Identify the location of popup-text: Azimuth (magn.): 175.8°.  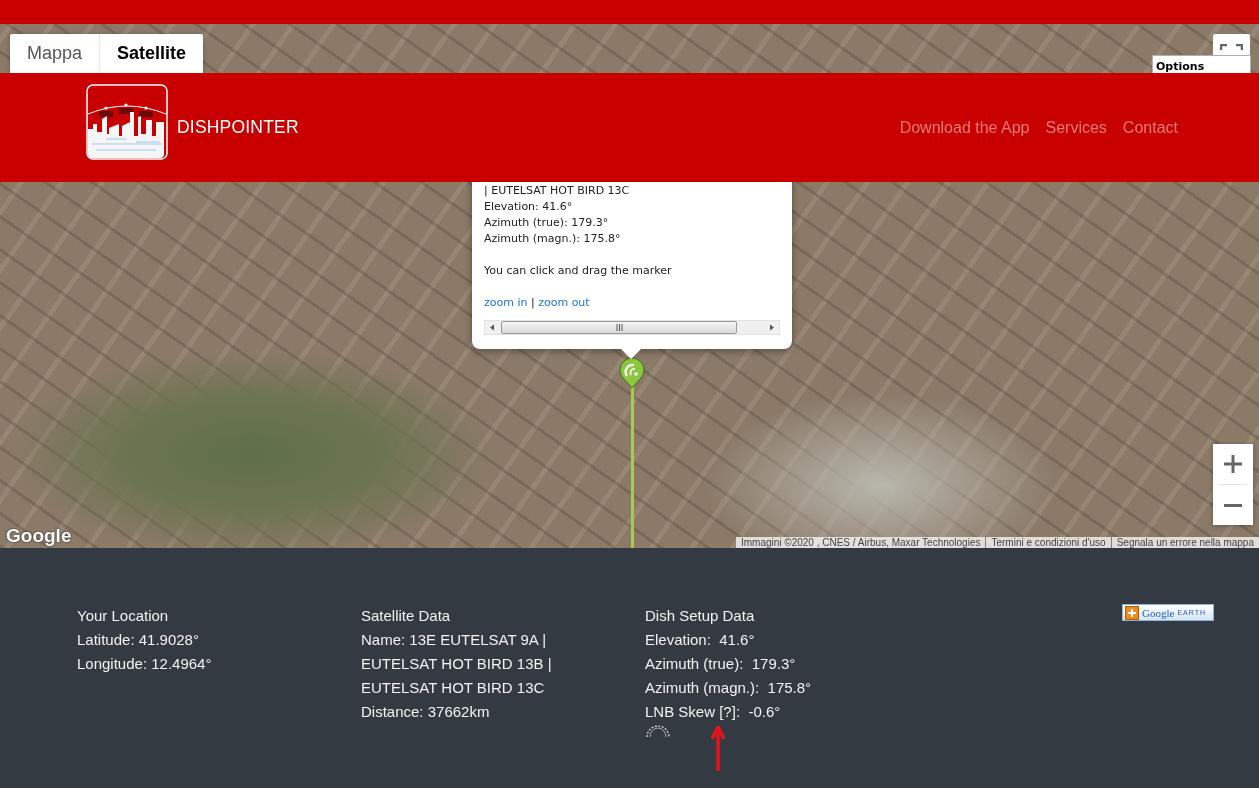
(553, 239).